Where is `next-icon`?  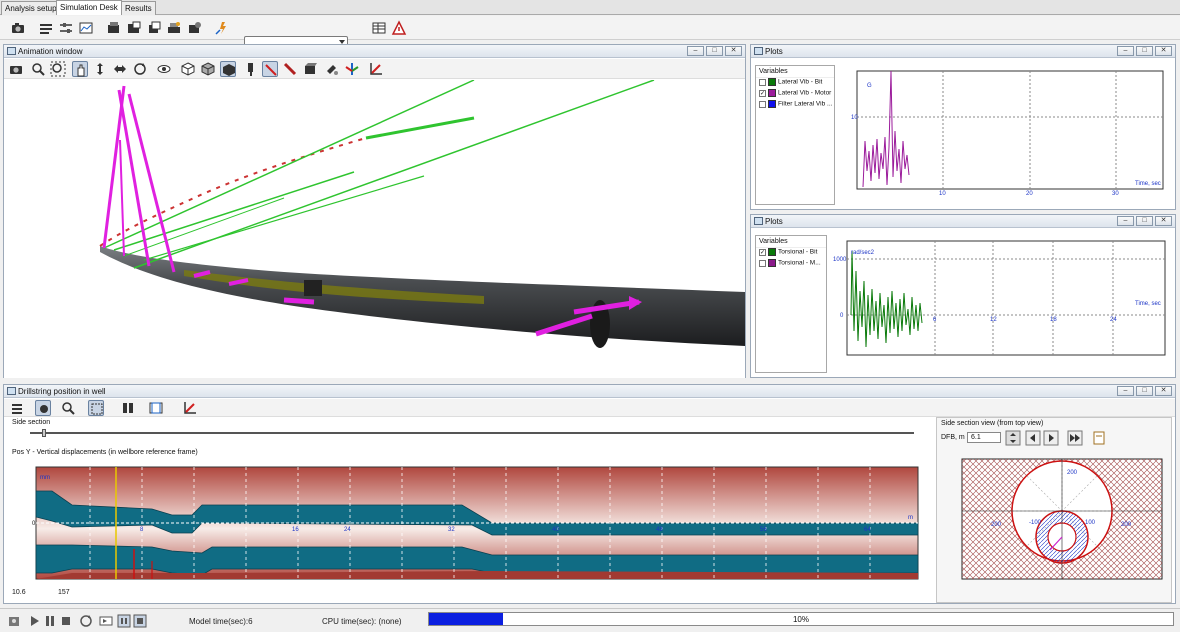 next-icon is located at coordinates (1051, 438).